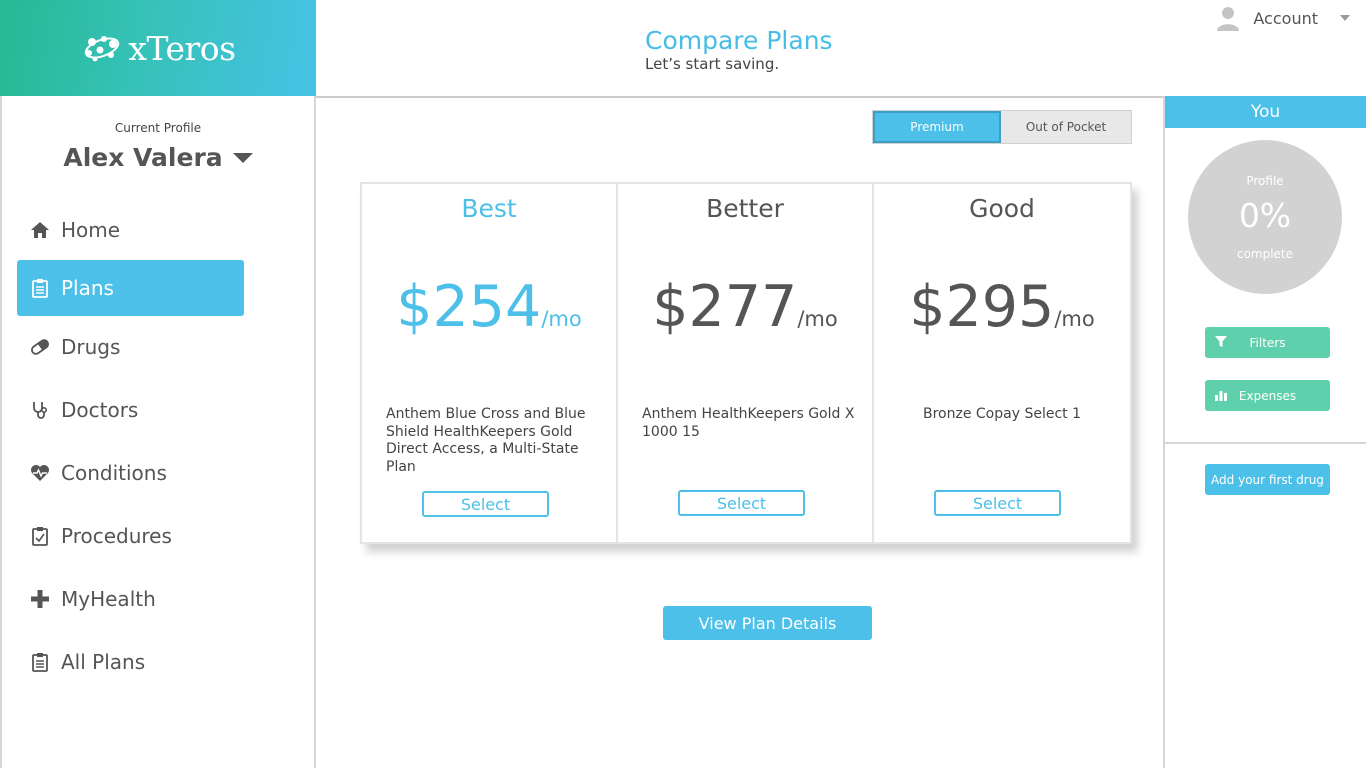 This screenshot has height=768, width=1366. What do you see at coordinates (982, 307) in the screenshot?
I see `price-amount: $295` at bounding box center [982, 307].